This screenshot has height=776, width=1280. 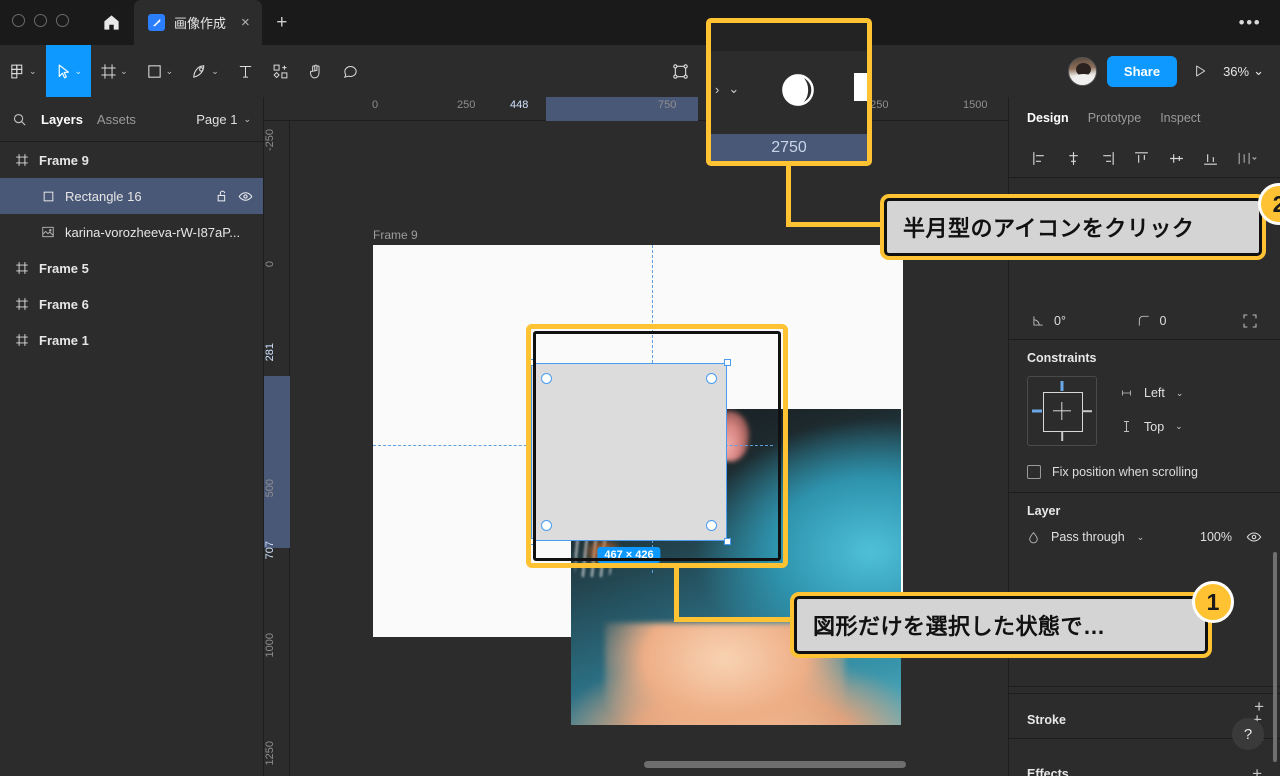 What do you see at coordinates (1107, 158) in the screenshot?
I see `align-right-icon` at bounding box center [1107, 158].